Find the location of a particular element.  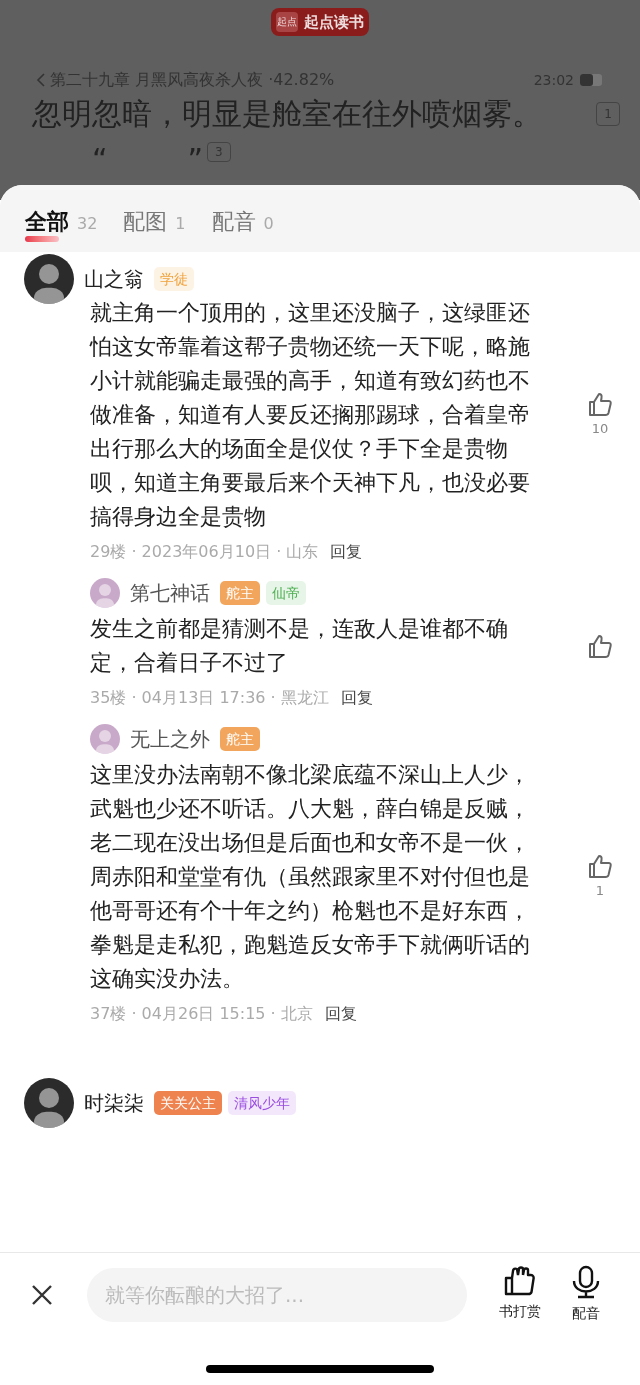

user-badge: 学徒 is located at coordinates (174, 279).